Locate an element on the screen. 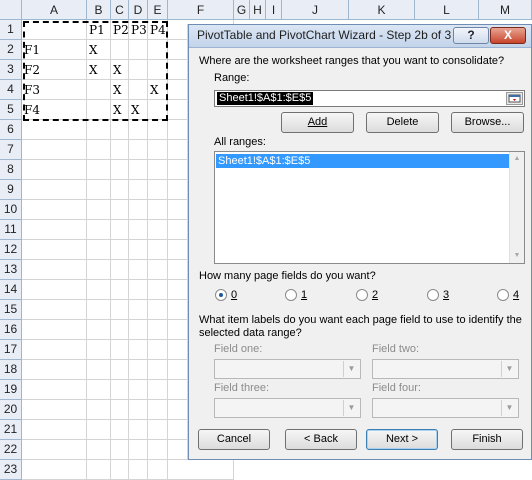 The width and height of the screenshot is (532, 480). select-all-corner is located at coordinates (11, 10).